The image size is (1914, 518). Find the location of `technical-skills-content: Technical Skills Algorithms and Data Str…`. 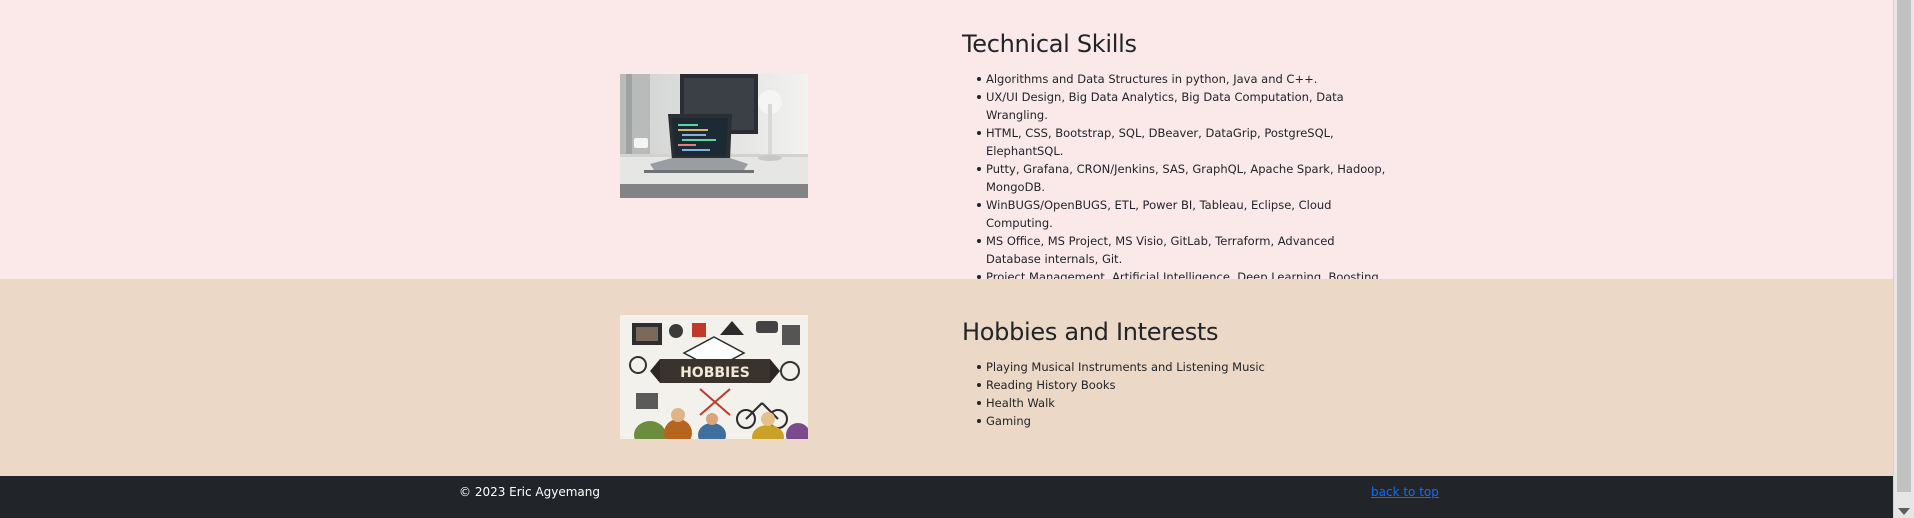

technical-skills-content: Technical Skills Algorithms and Data Str… is located at coordinates (1177, 157).